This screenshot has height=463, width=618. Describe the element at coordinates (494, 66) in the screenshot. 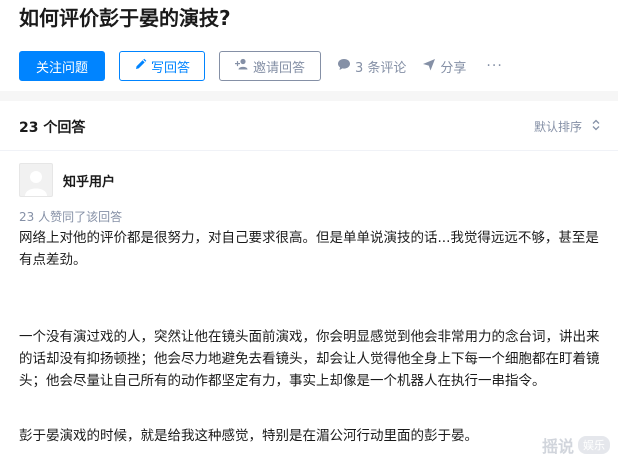

I see `more-options-button: ···` at that location.